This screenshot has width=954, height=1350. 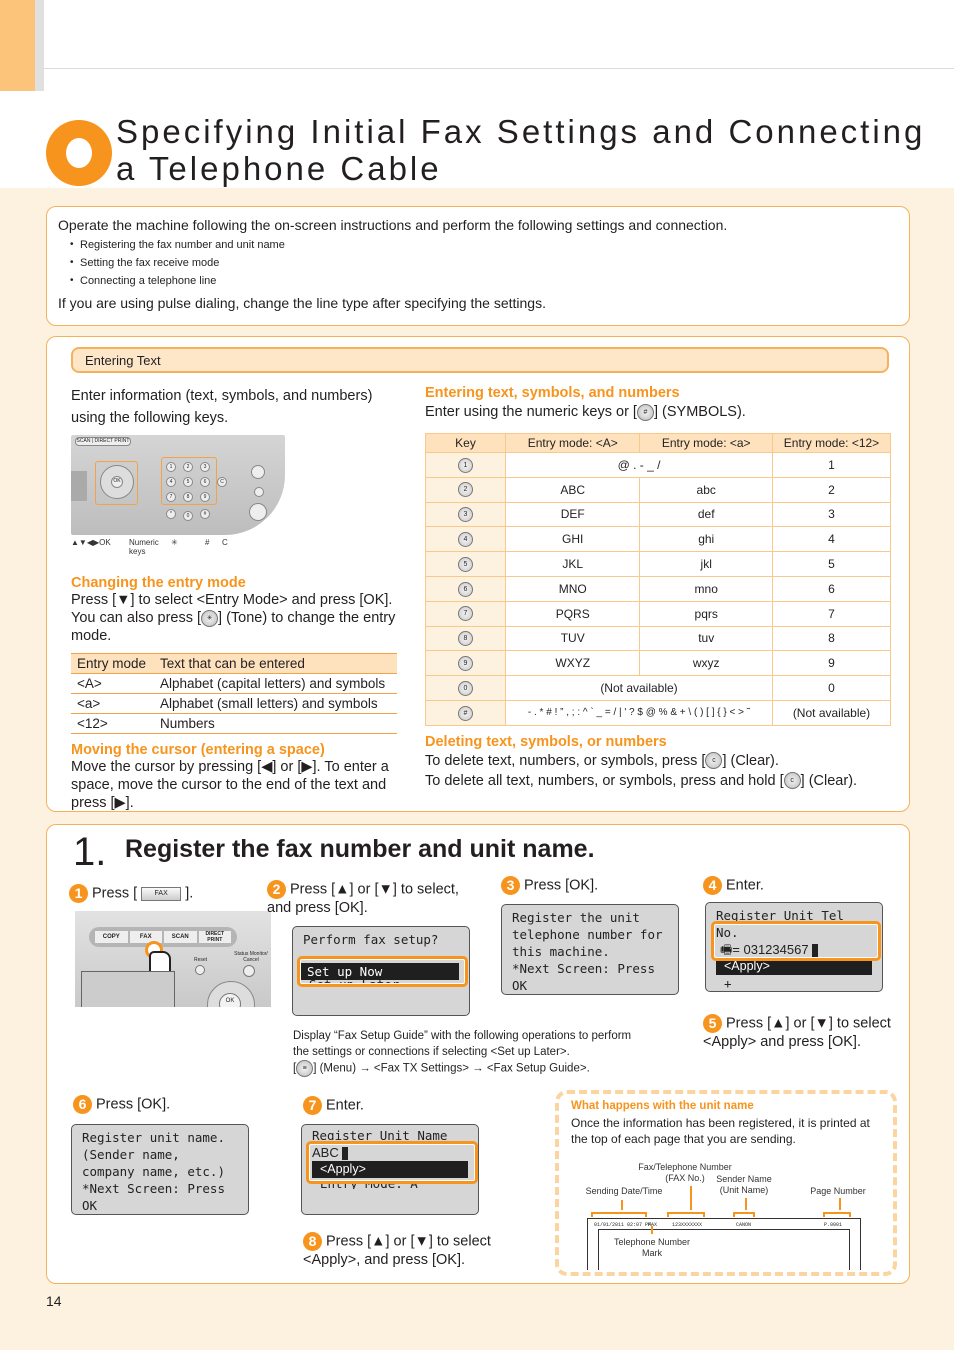 I want to click on menu-key-icon: ≡, so click(x=305, y=1068).